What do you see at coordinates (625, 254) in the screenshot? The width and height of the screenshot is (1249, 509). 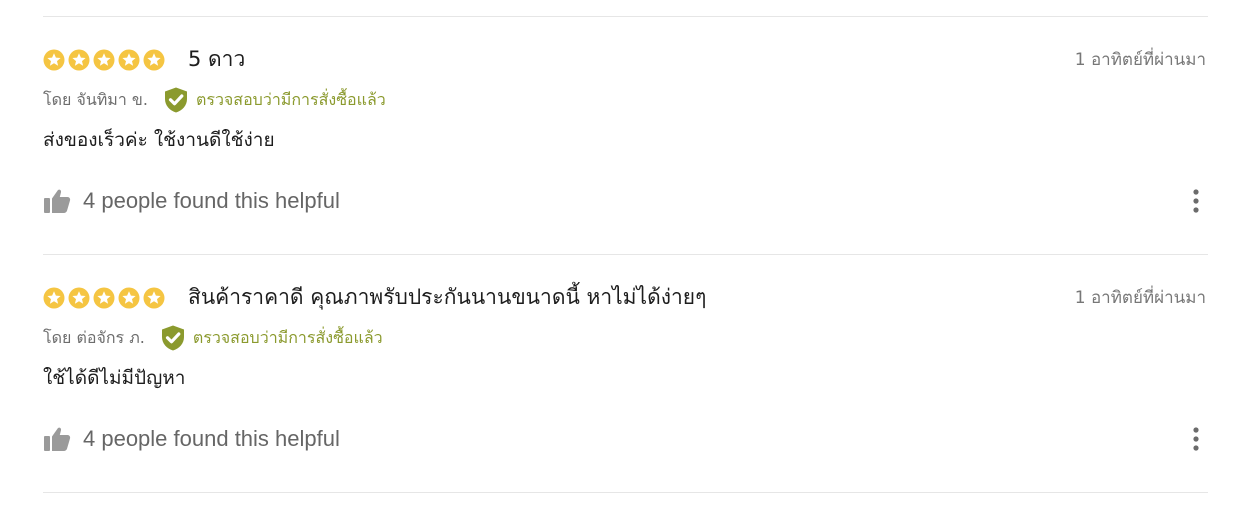 I see `review-divider` at bounding box center [625, 254].